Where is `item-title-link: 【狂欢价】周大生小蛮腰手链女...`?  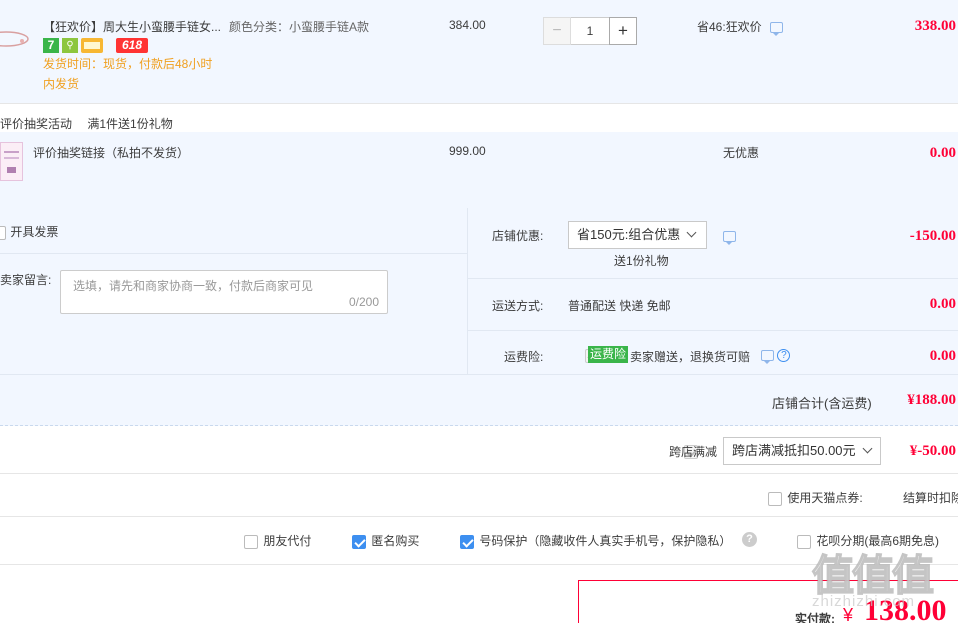
item-title-link: 【狂欢价】周大生小蛮腰手链女... is located at coordinates (135, 26).